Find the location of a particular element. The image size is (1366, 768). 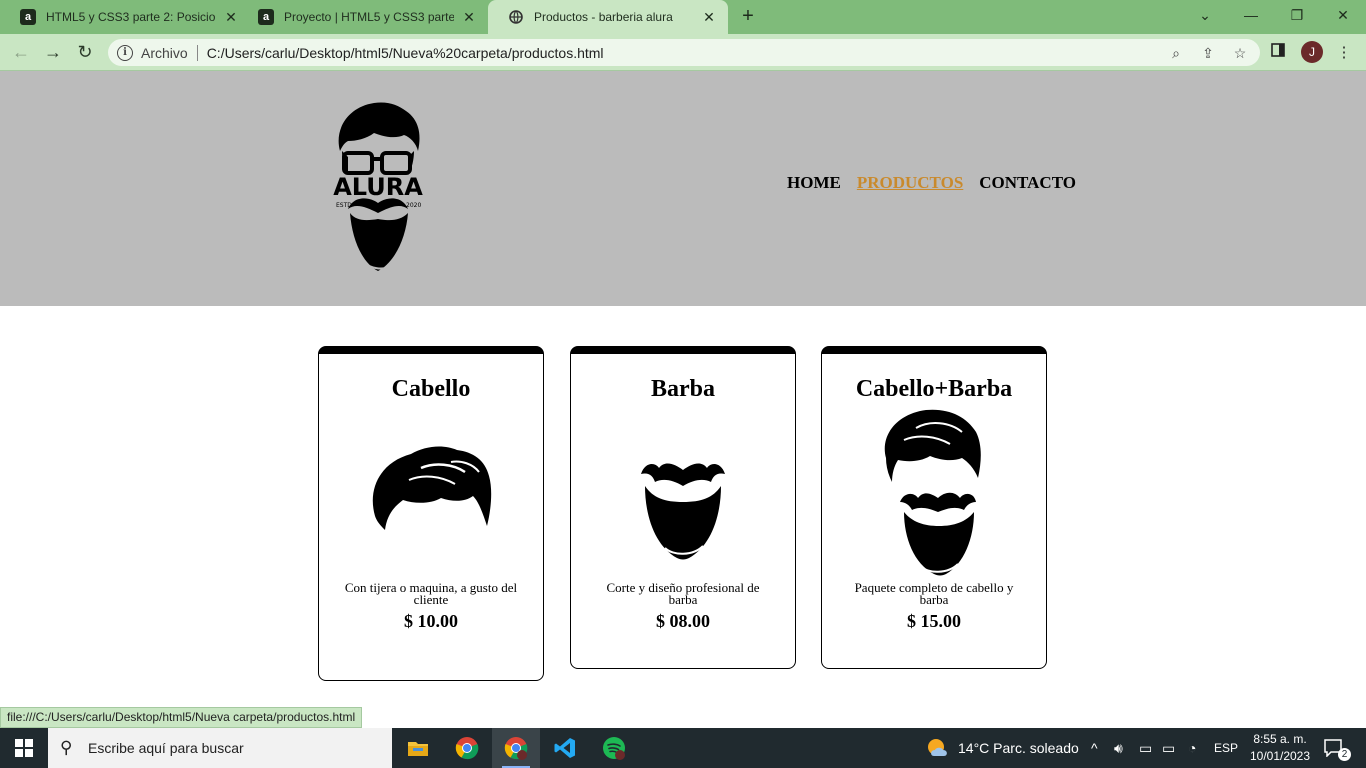

close-window-button: ✕ is located at coordinates (1343, 15).